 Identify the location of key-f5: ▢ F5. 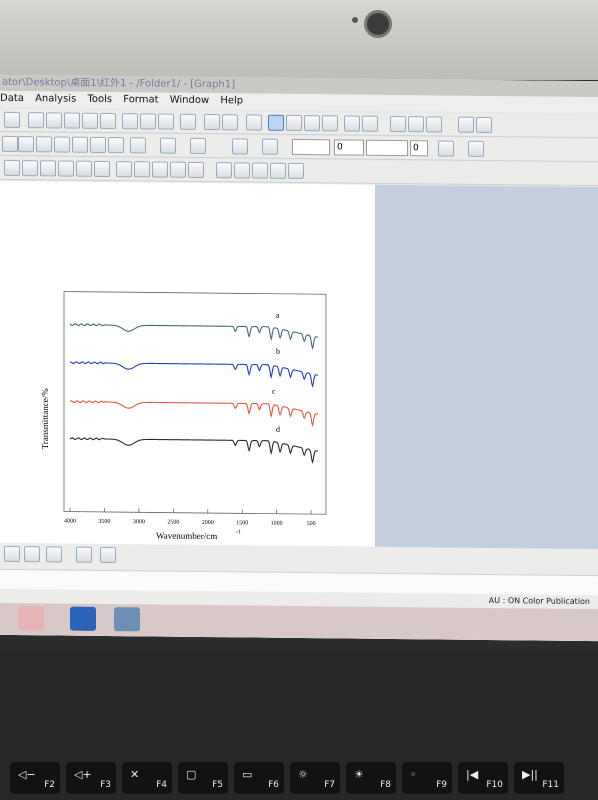
(203, 778).